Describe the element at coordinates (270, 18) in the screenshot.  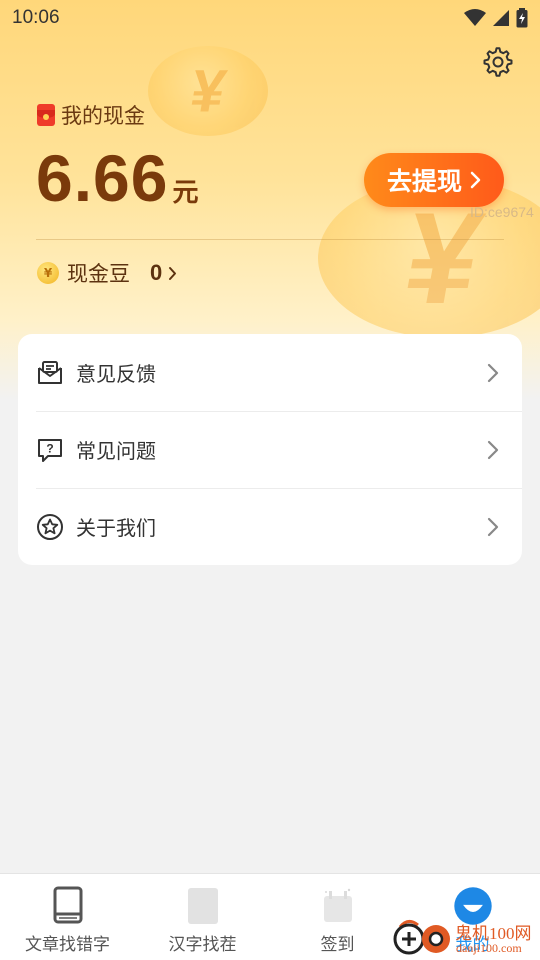
I see `status-bar: 10:06` at that location.